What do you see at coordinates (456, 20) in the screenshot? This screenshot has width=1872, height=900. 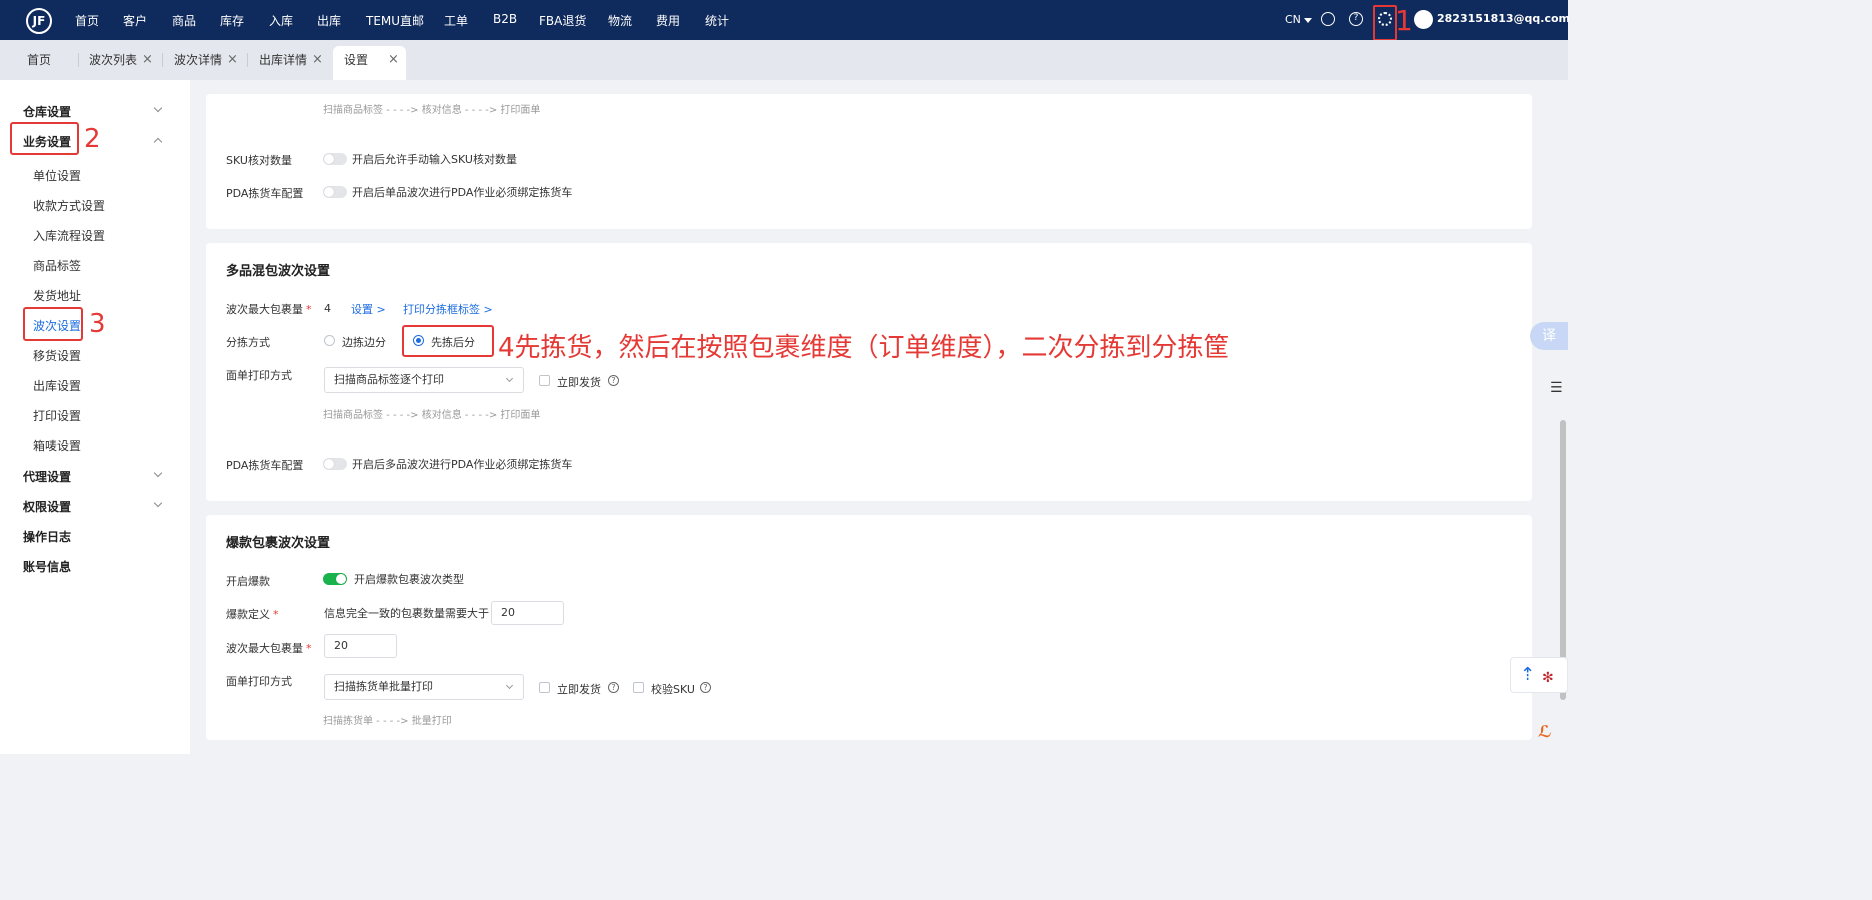 I see `nav-workorder: 工单` at bounding box center [456, 20].